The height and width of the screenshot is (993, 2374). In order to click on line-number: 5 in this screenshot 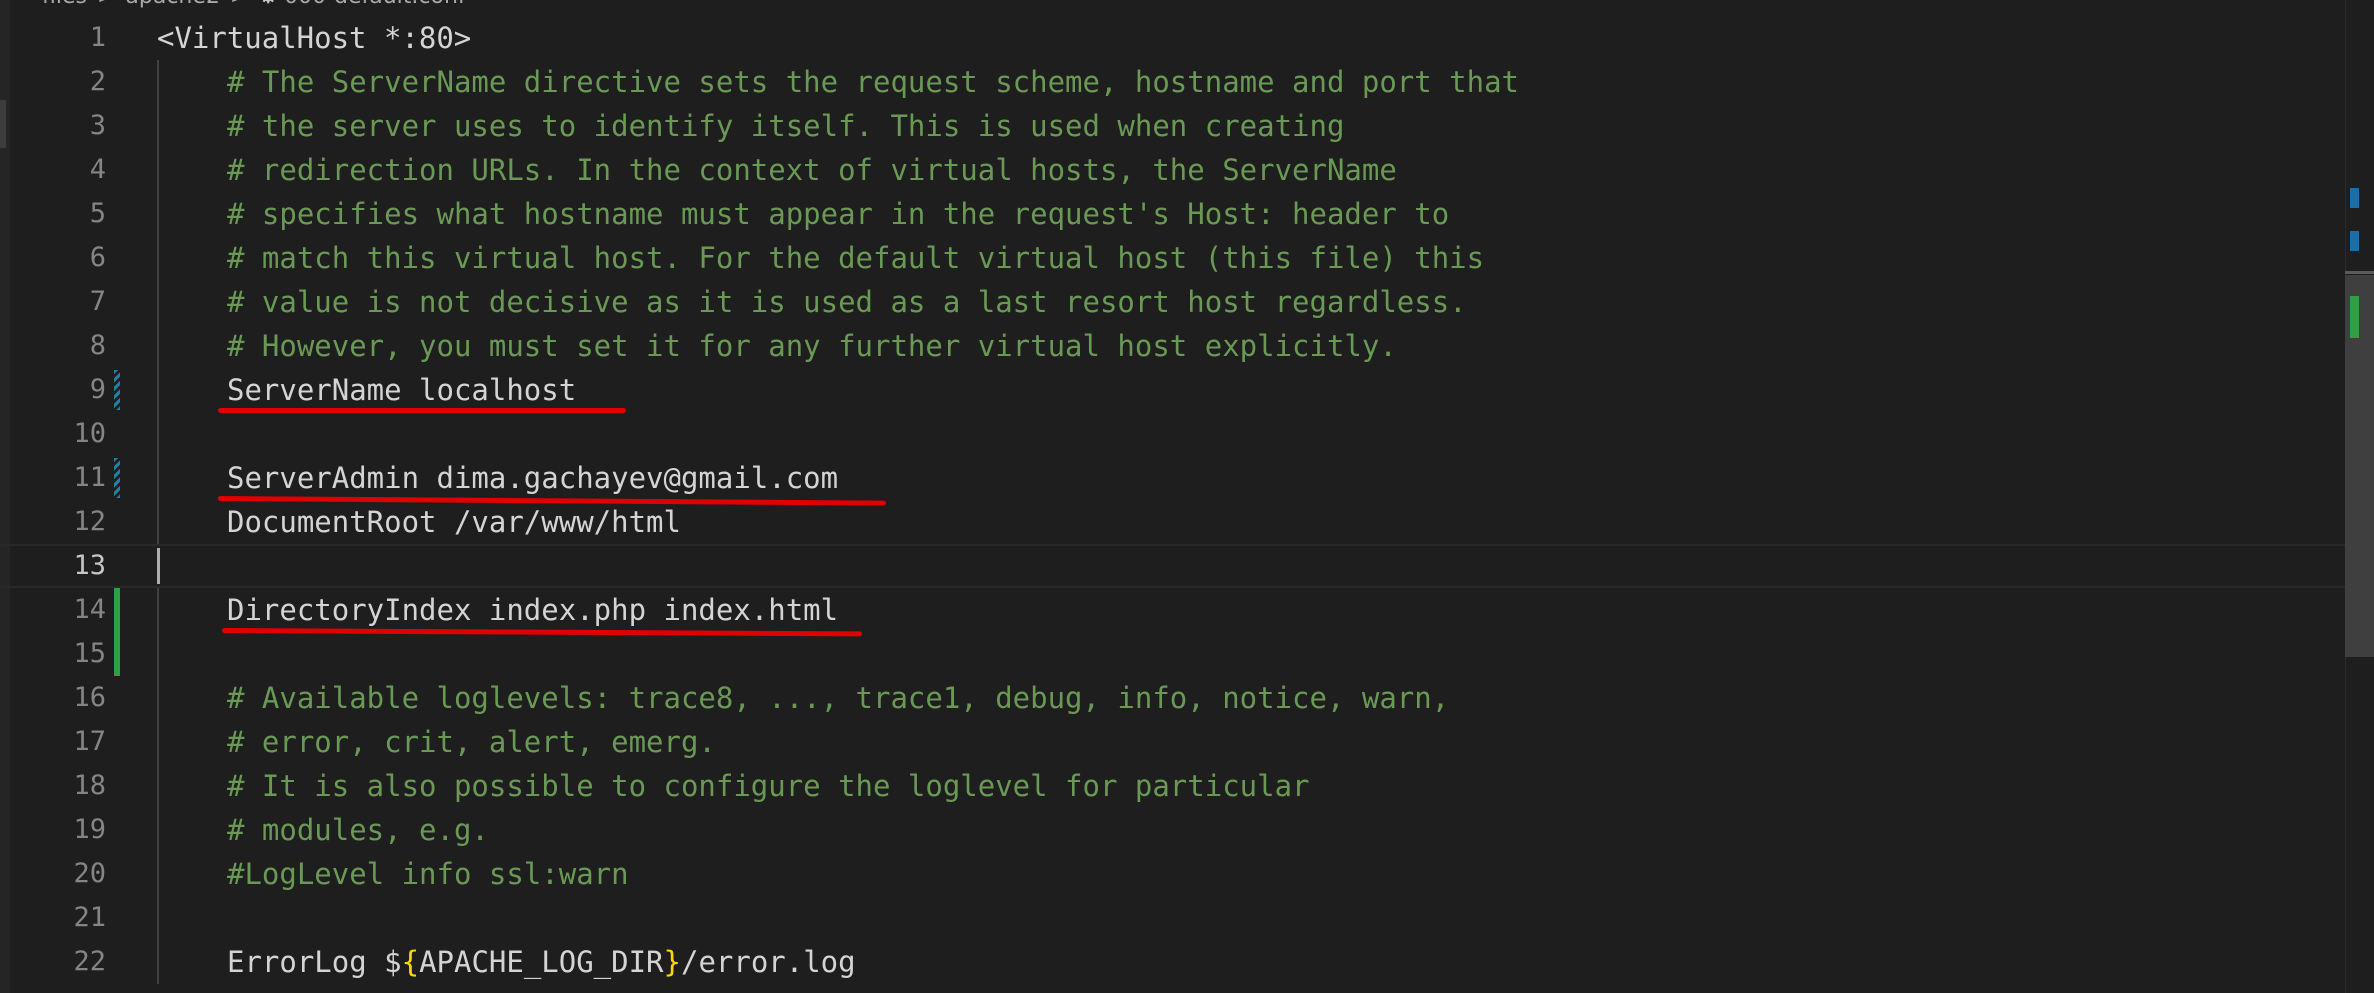, I will do `click(97, 213)`.